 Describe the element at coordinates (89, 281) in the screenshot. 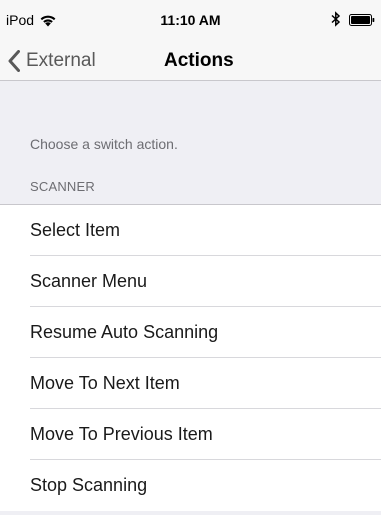

I see `list-item-label: Scanner Menu` at that location.